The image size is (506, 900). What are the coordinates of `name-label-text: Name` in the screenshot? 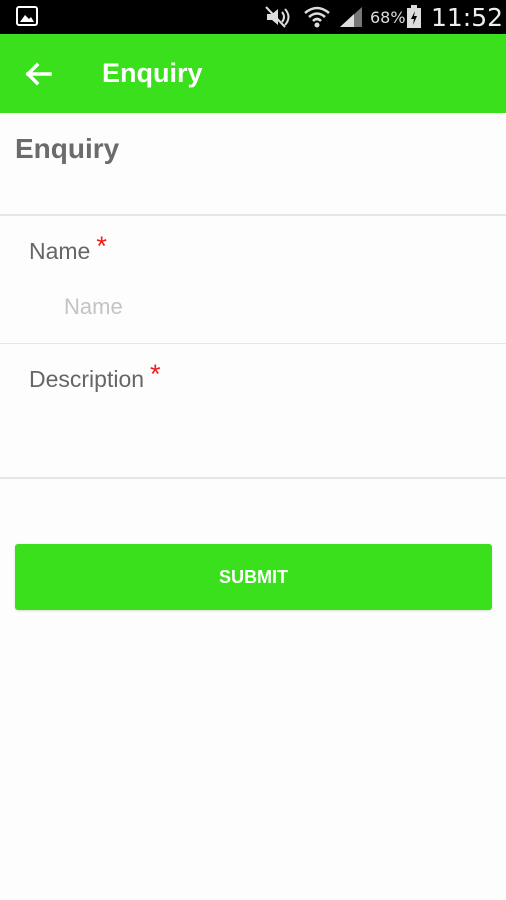 It's located at (60, 251).